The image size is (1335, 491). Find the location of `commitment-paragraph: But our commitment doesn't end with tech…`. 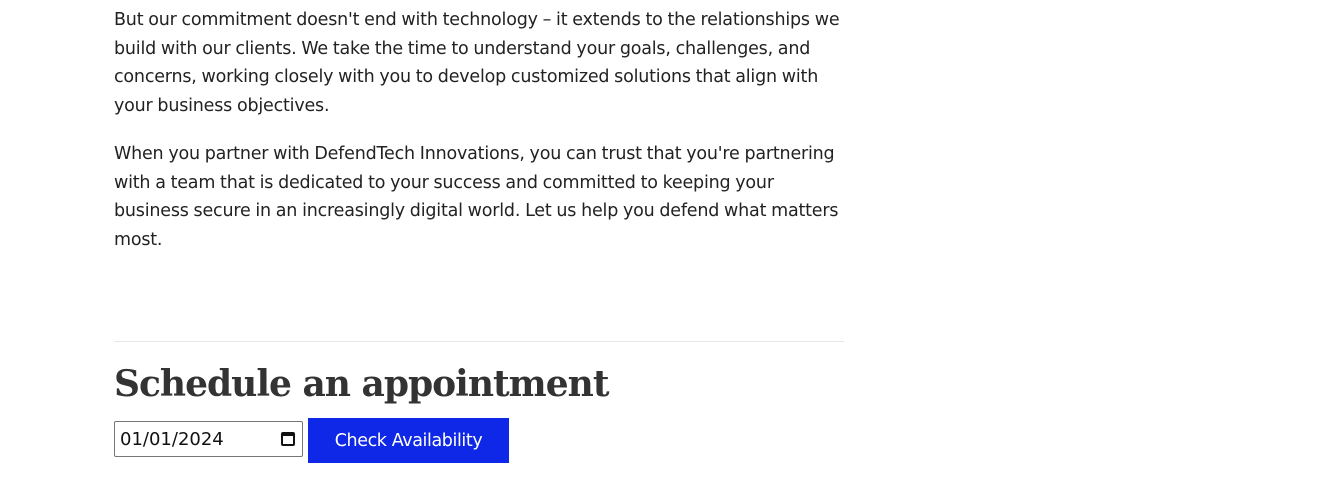

commitment-paragraph: But our commitment doesn't end with tech… is located at coordinates (477, 63).